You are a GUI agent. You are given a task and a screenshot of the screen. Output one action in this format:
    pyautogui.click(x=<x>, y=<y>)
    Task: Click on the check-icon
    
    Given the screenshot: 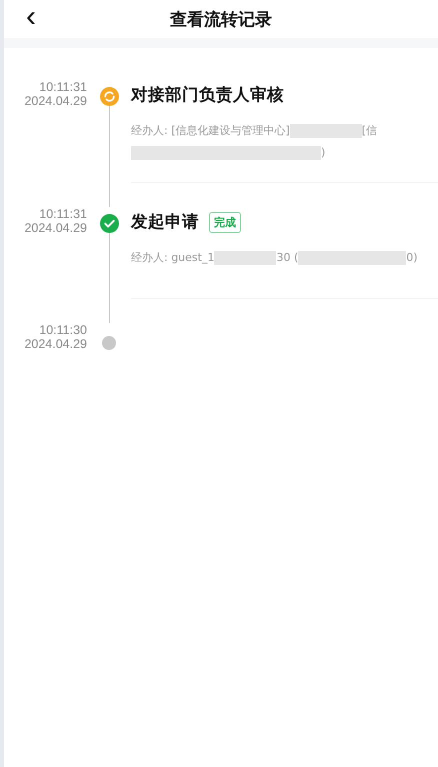 What is the action you would take?
    pyautogui.click(x=109, y=223)
    